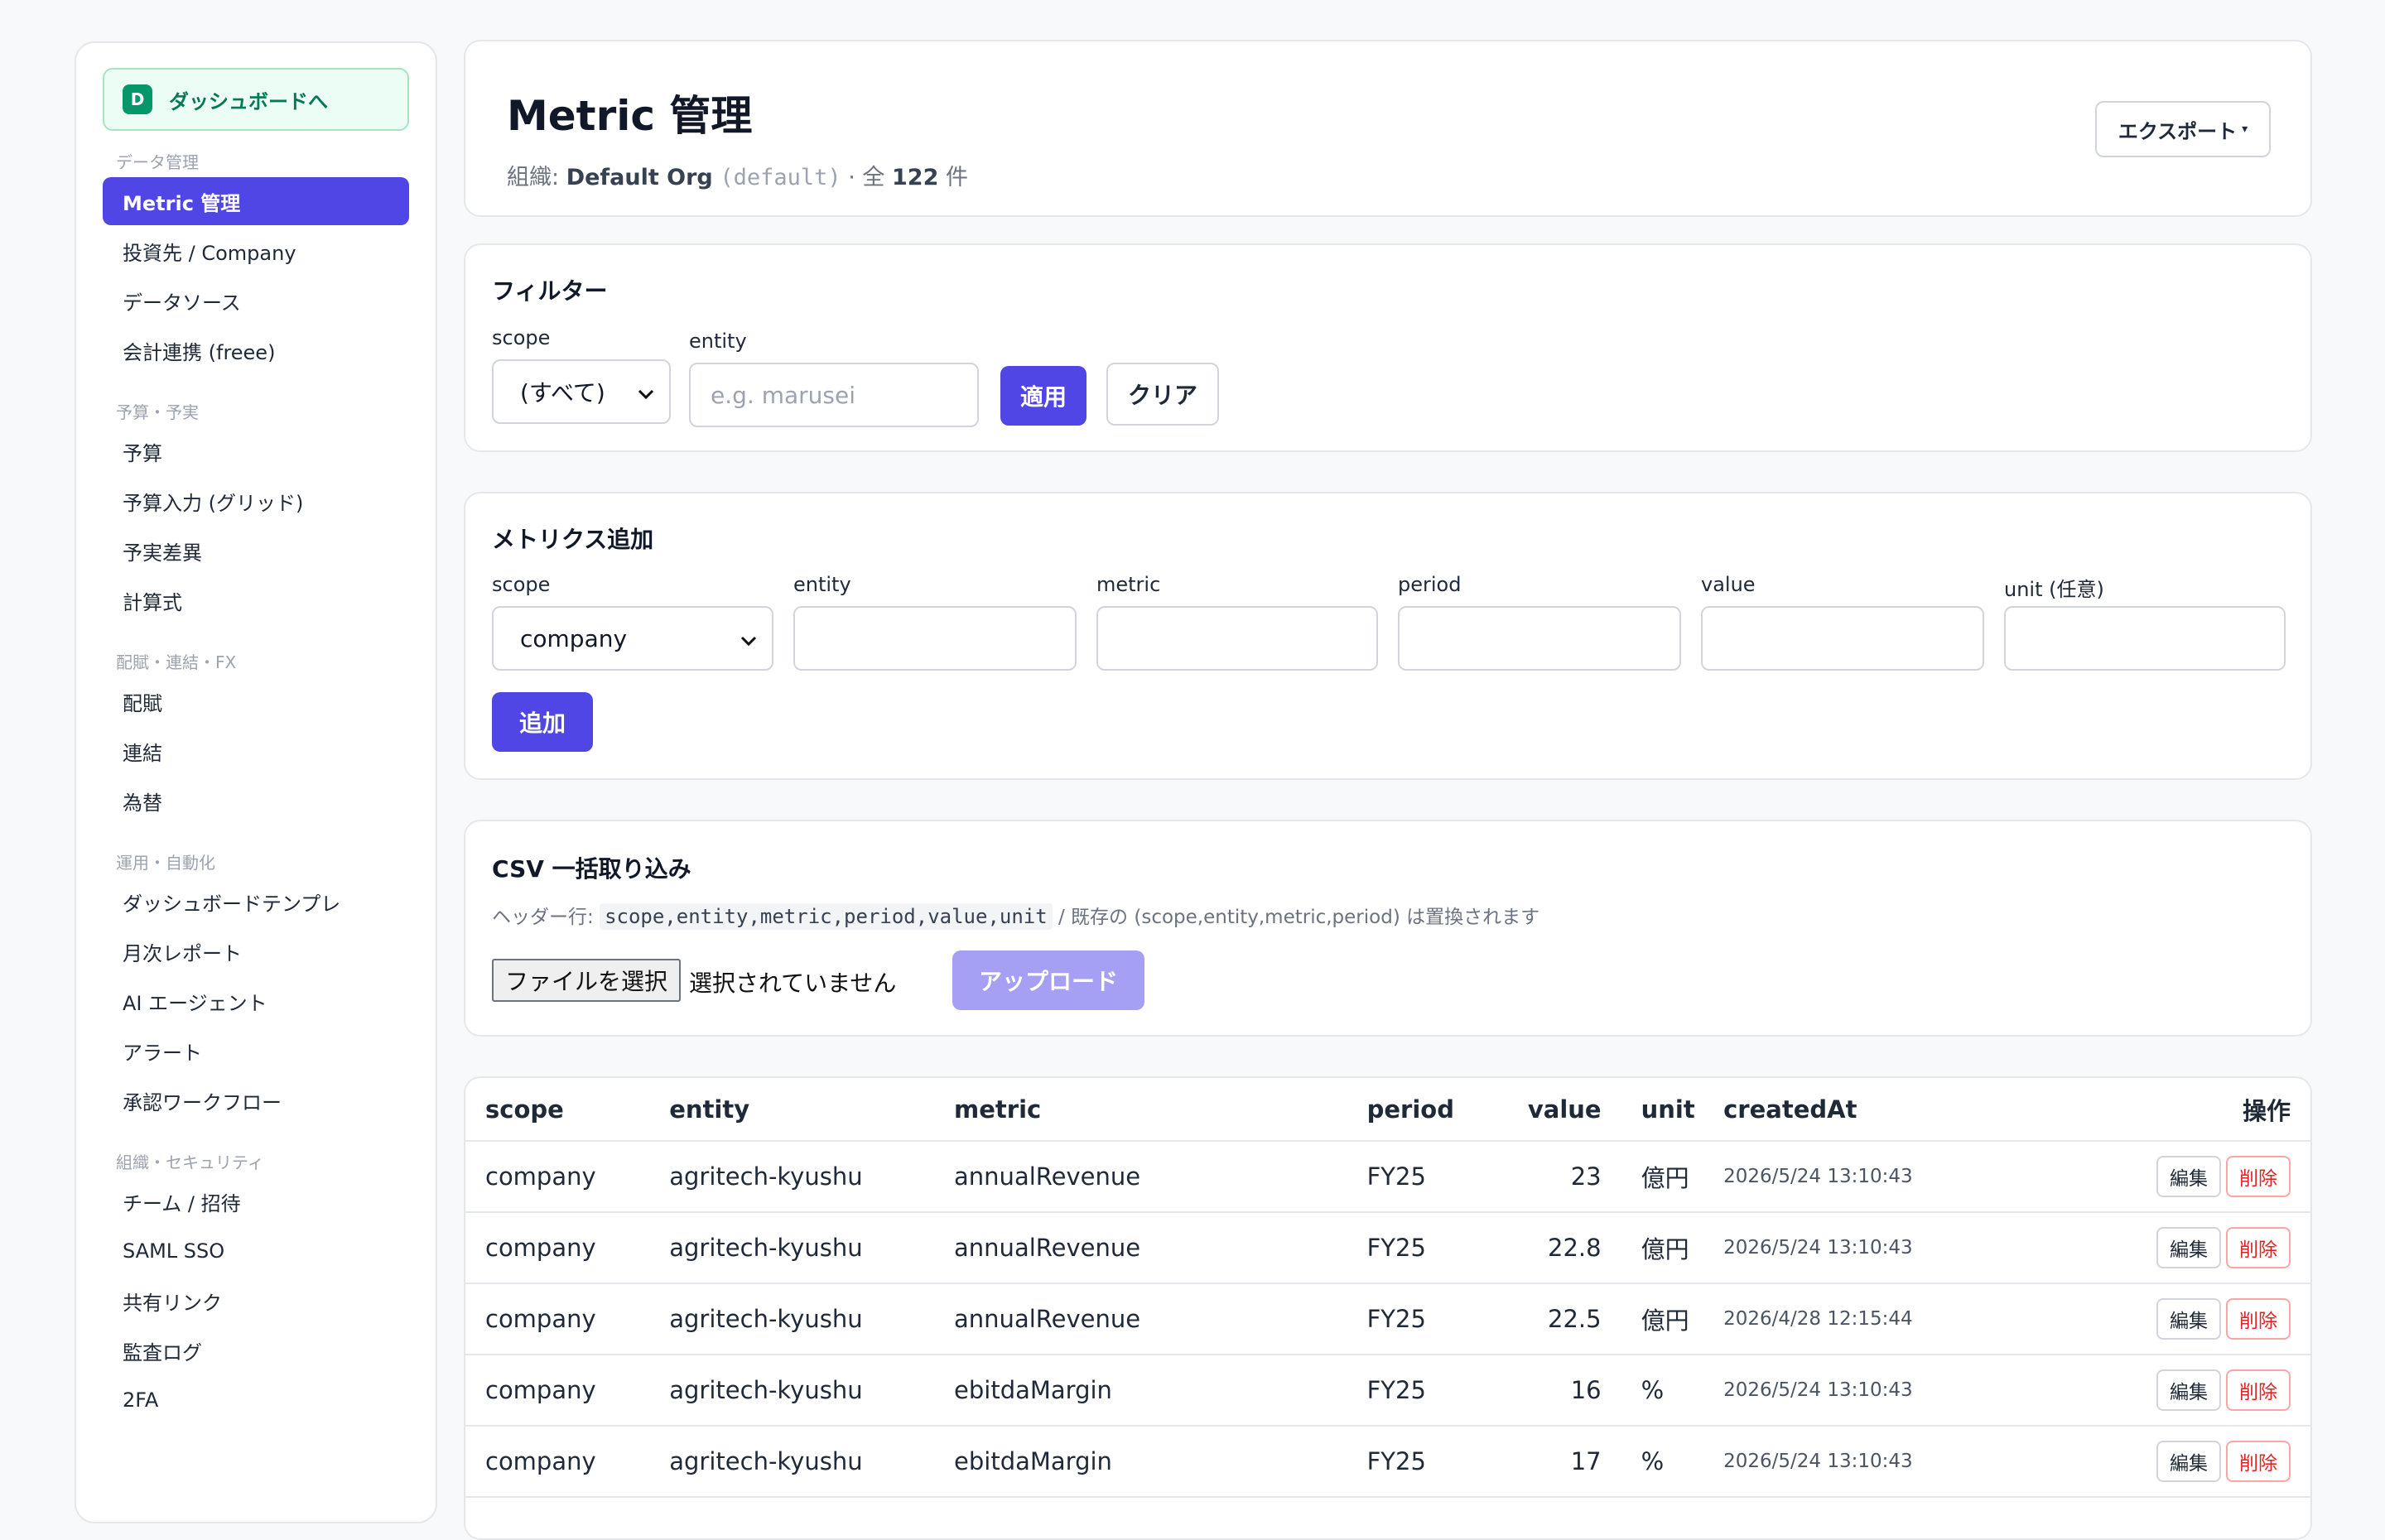  Describe the element at coordinates (256, 1201) in the screenshot. I see `sidebar-item: チーム / 招待` at that location.